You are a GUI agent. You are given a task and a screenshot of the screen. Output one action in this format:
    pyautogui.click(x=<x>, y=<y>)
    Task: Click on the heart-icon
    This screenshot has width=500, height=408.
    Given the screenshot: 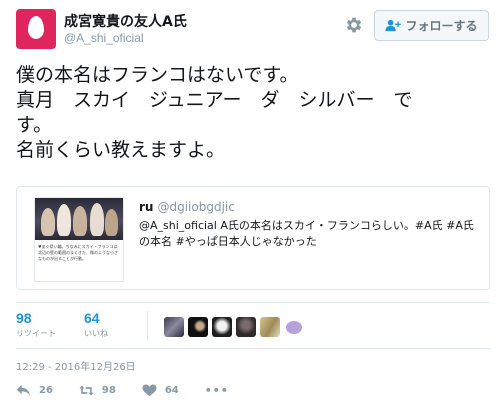 What is the action you would take?
    pyautogui.click(x=149, y=390)
    